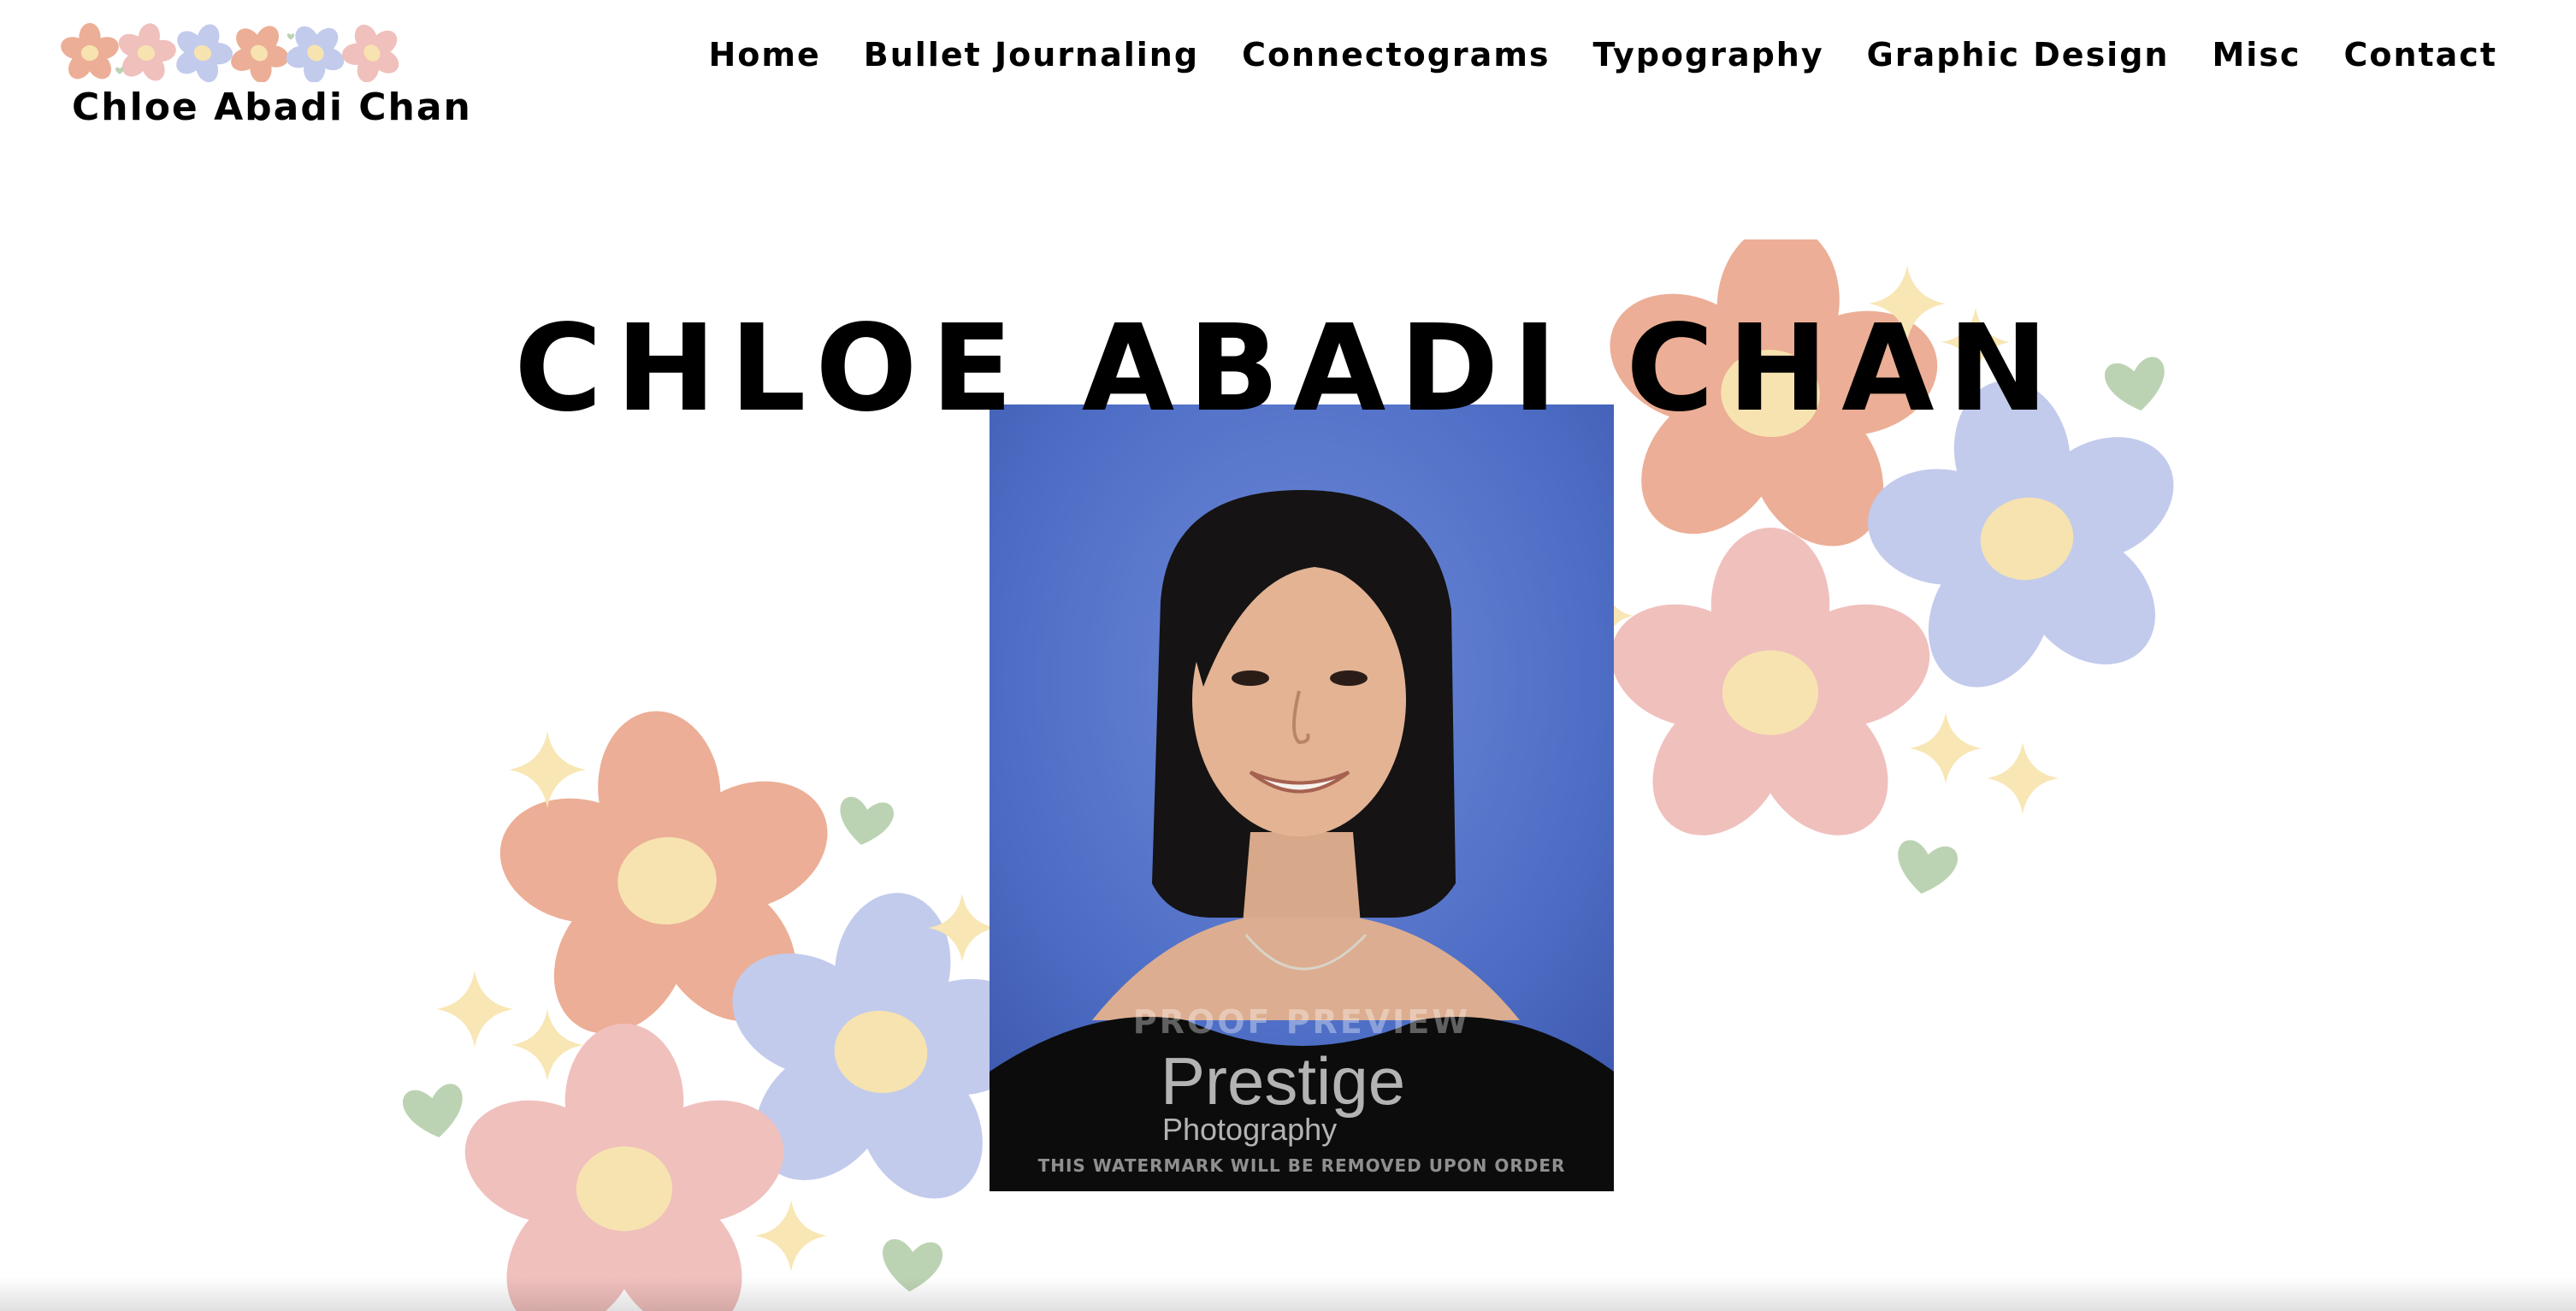 Image resolution: width=2576 pixels, height=1311 pixels. I want to click on flower-row-icon, so click(230, 52).